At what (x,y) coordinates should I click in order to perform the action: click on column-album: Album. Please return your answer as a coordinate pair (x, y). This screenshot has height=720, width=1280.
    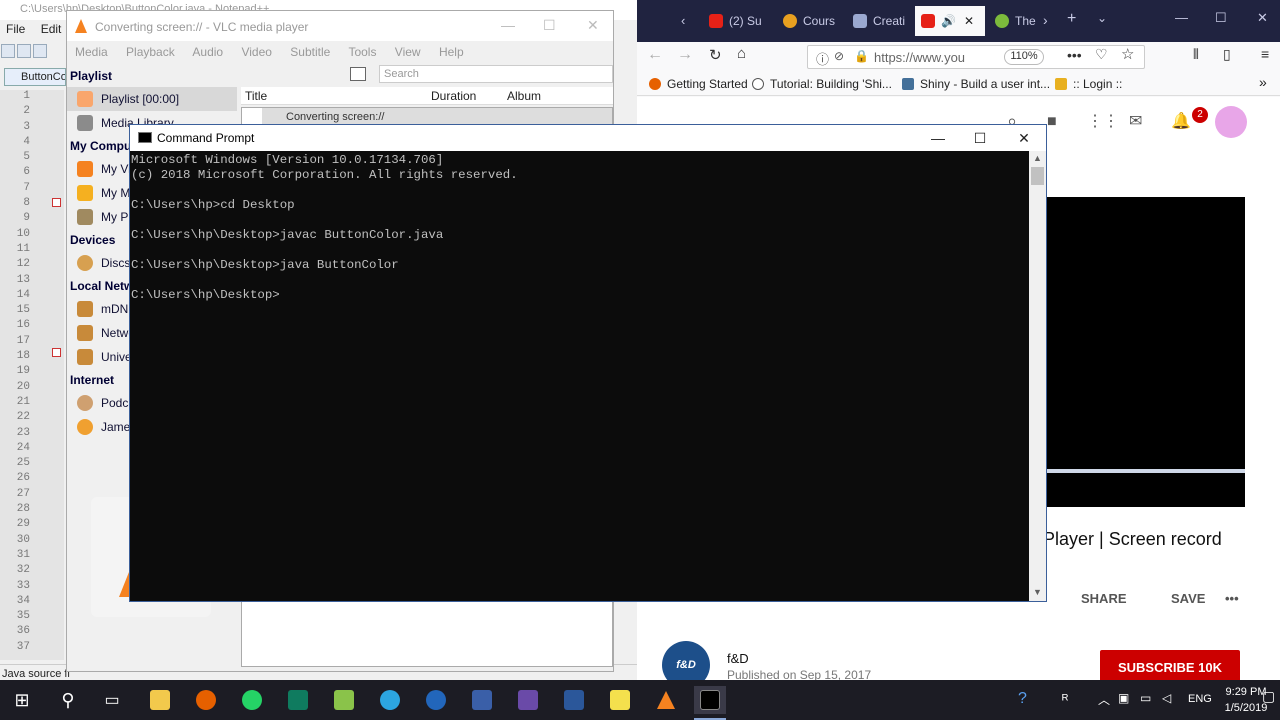
    Looking at the image, I should click on (524, 96).